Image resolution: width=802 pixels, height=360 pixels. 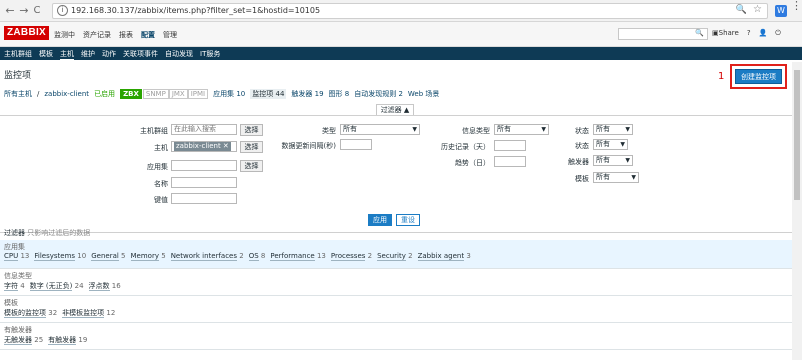 What do you see at coordinates (18, 330) in the screenshot?
I see `subfilter-group-title: 有触发器` at bounding box center [18, 330].